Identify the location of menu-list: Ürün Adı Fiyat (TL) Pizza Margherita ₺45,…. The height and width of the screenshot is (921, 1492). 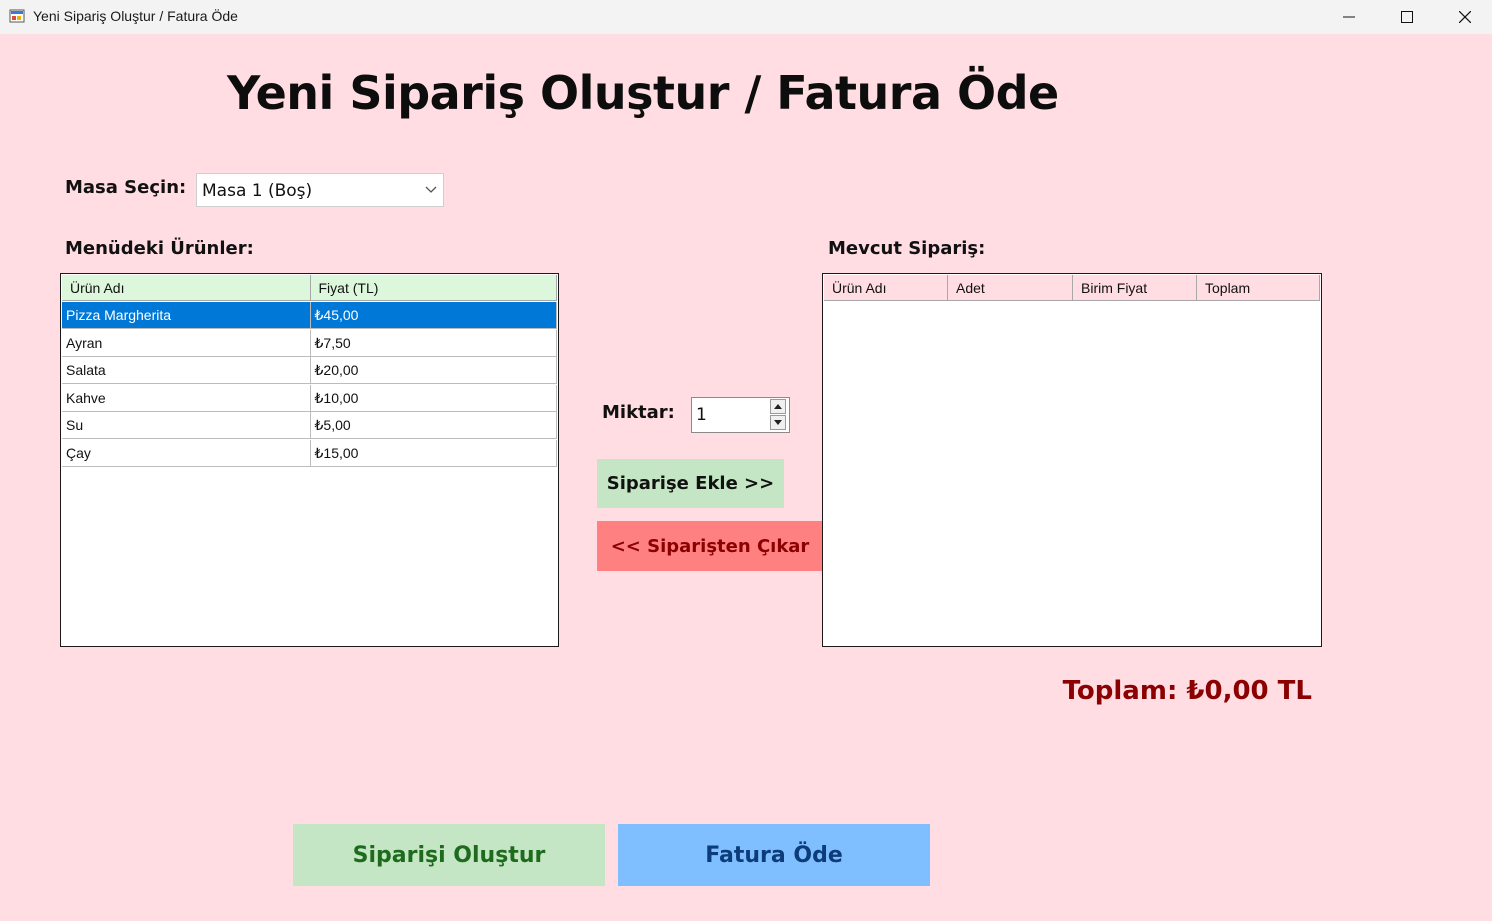
(309, 460).